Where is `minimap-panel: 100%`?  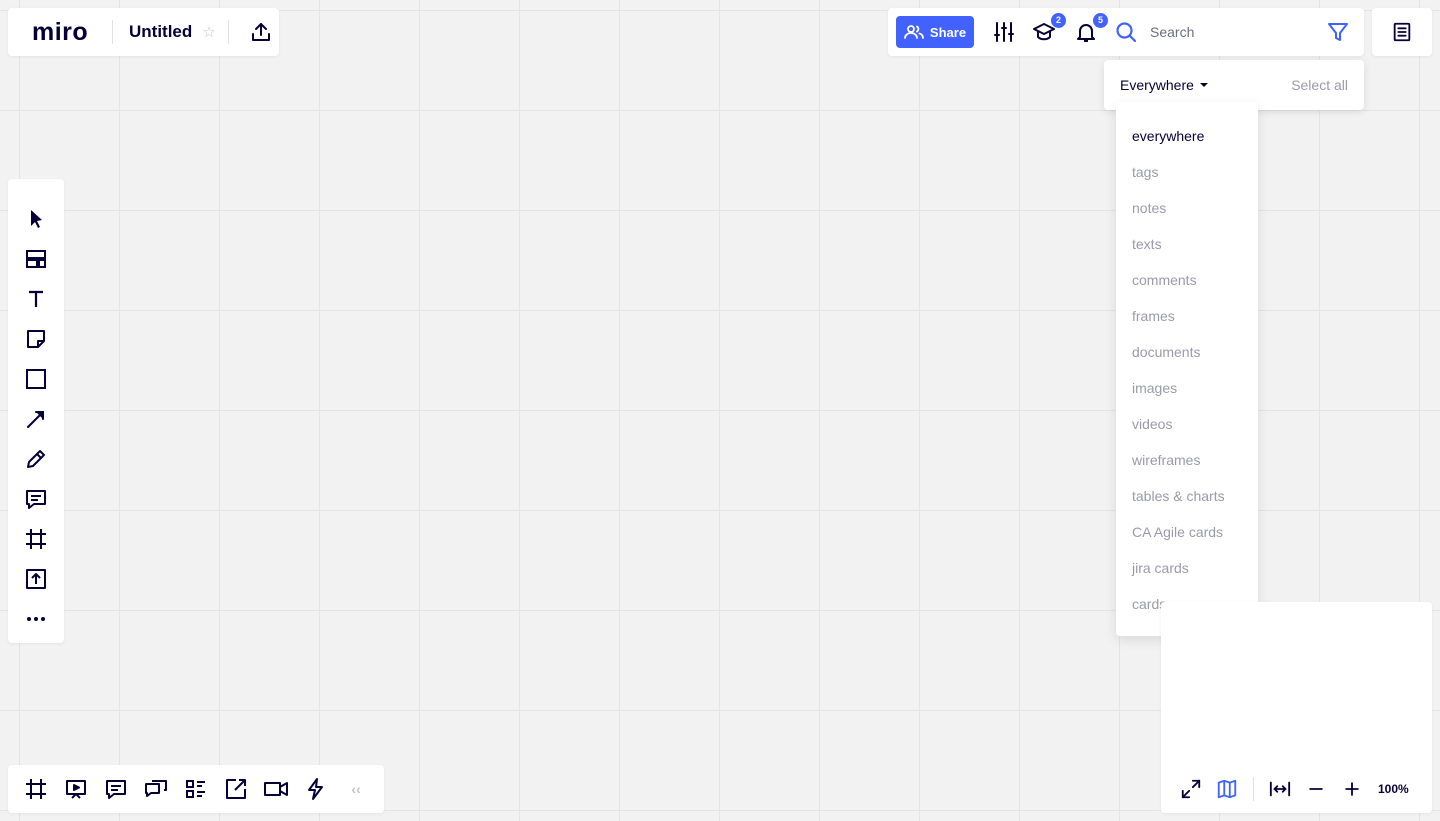 minimap-panel: 100% is located at coordinates (1296, 707).